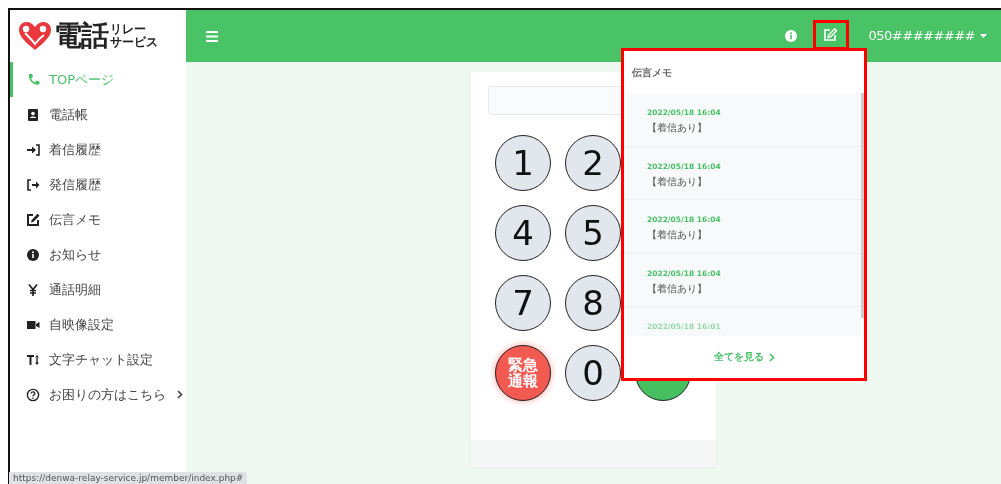  I want to click on key-button: 7, so click(523, 303).